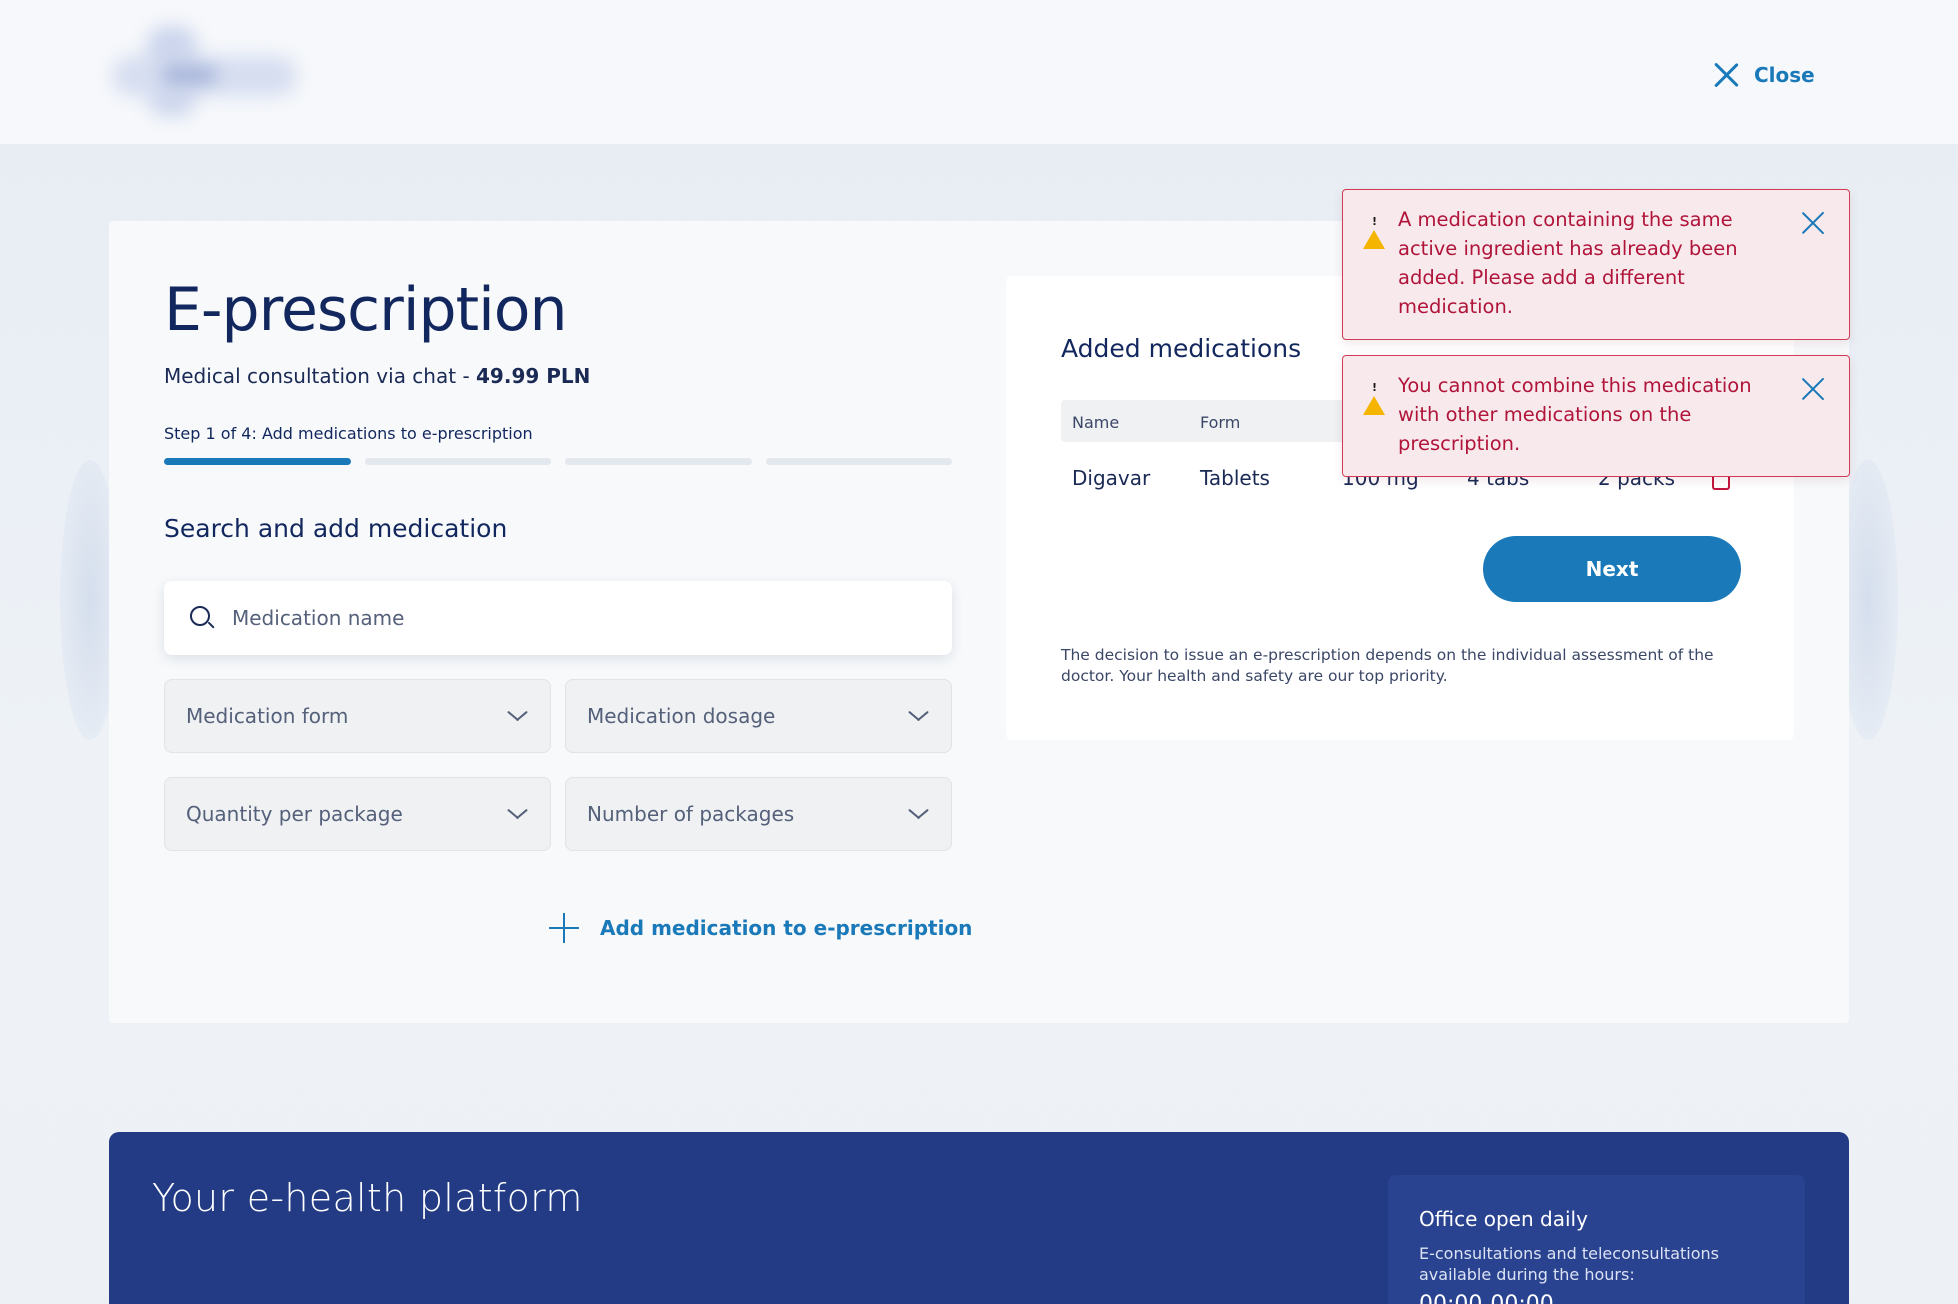 The height and width of the screenshot is (1304, 1958). I want to click on subtitle-text: Medical consultation via chat -, so click(320, 376).